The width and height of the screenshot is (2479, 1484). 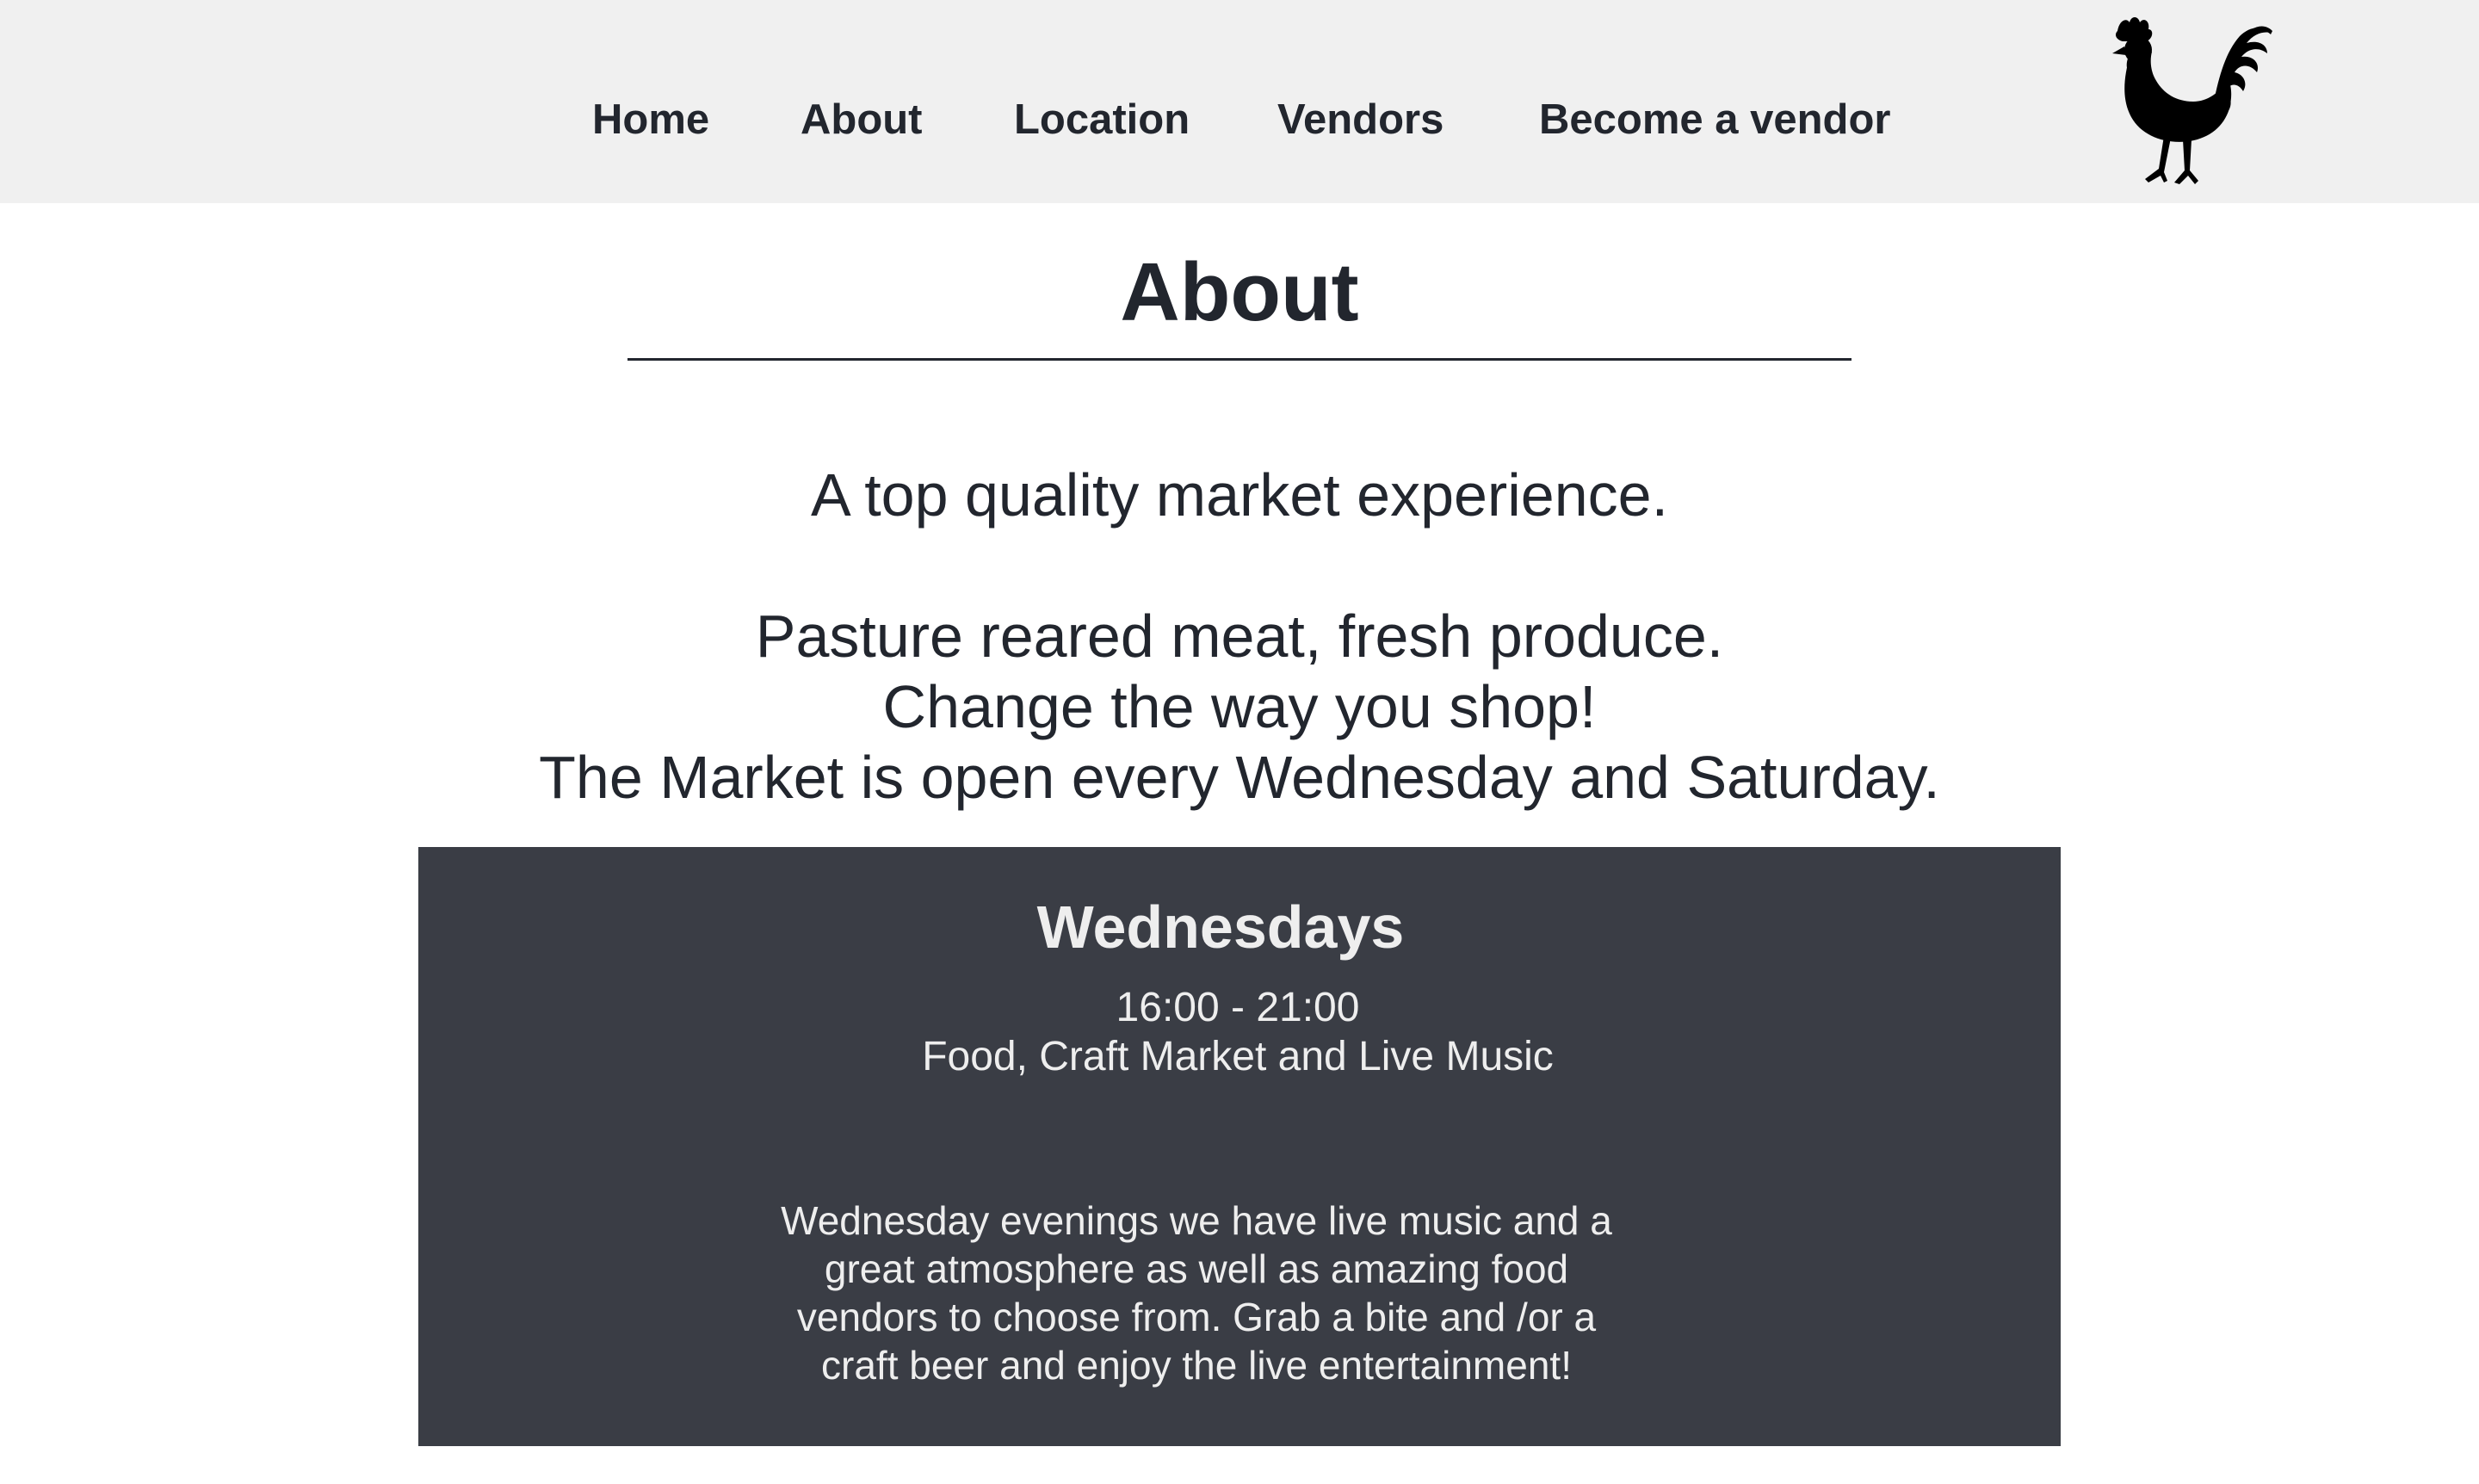 I want to click on logo-link, so click(x=2191, y=101).